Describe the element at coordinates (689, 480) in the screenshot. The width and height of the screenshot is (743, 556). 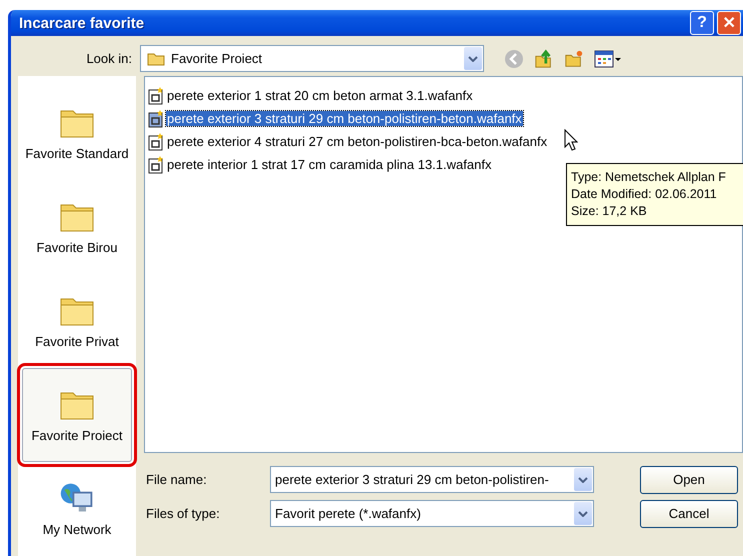
I see `open-button: Open` at that location.